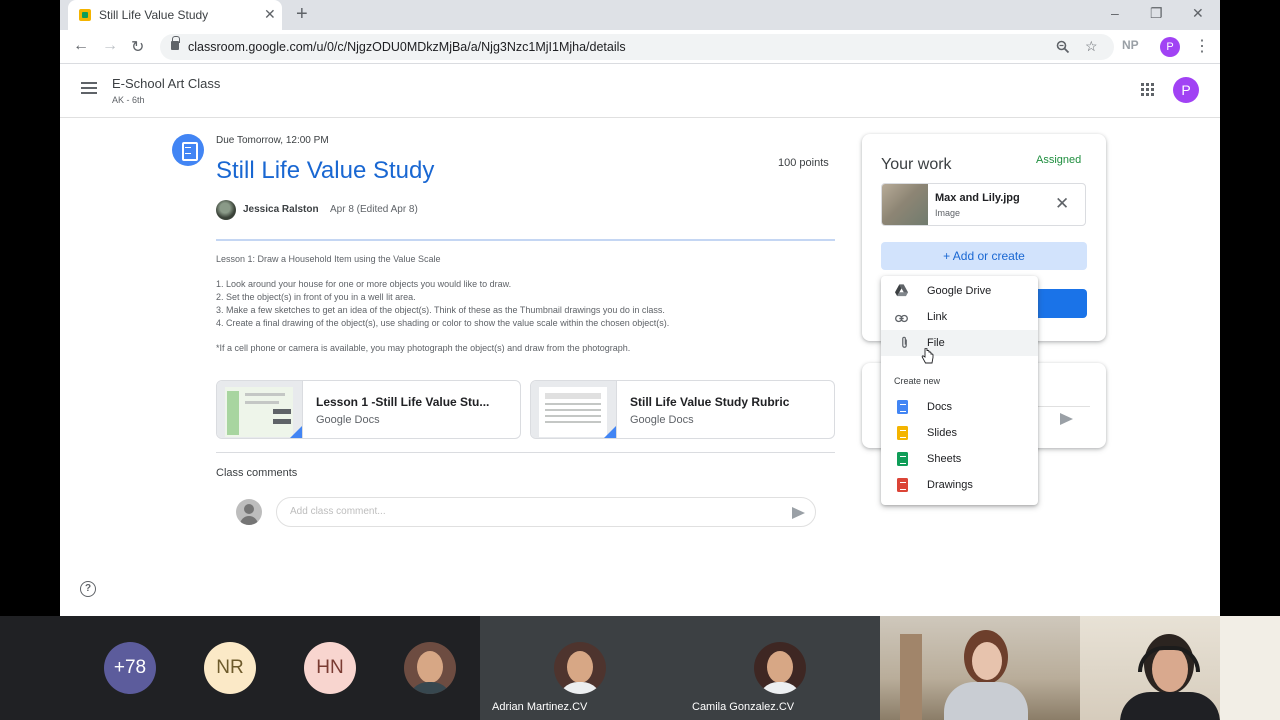  Describe the element at coordinates (1156, 13) in the screenshot. I see `restore-icon: ❐` at that location.